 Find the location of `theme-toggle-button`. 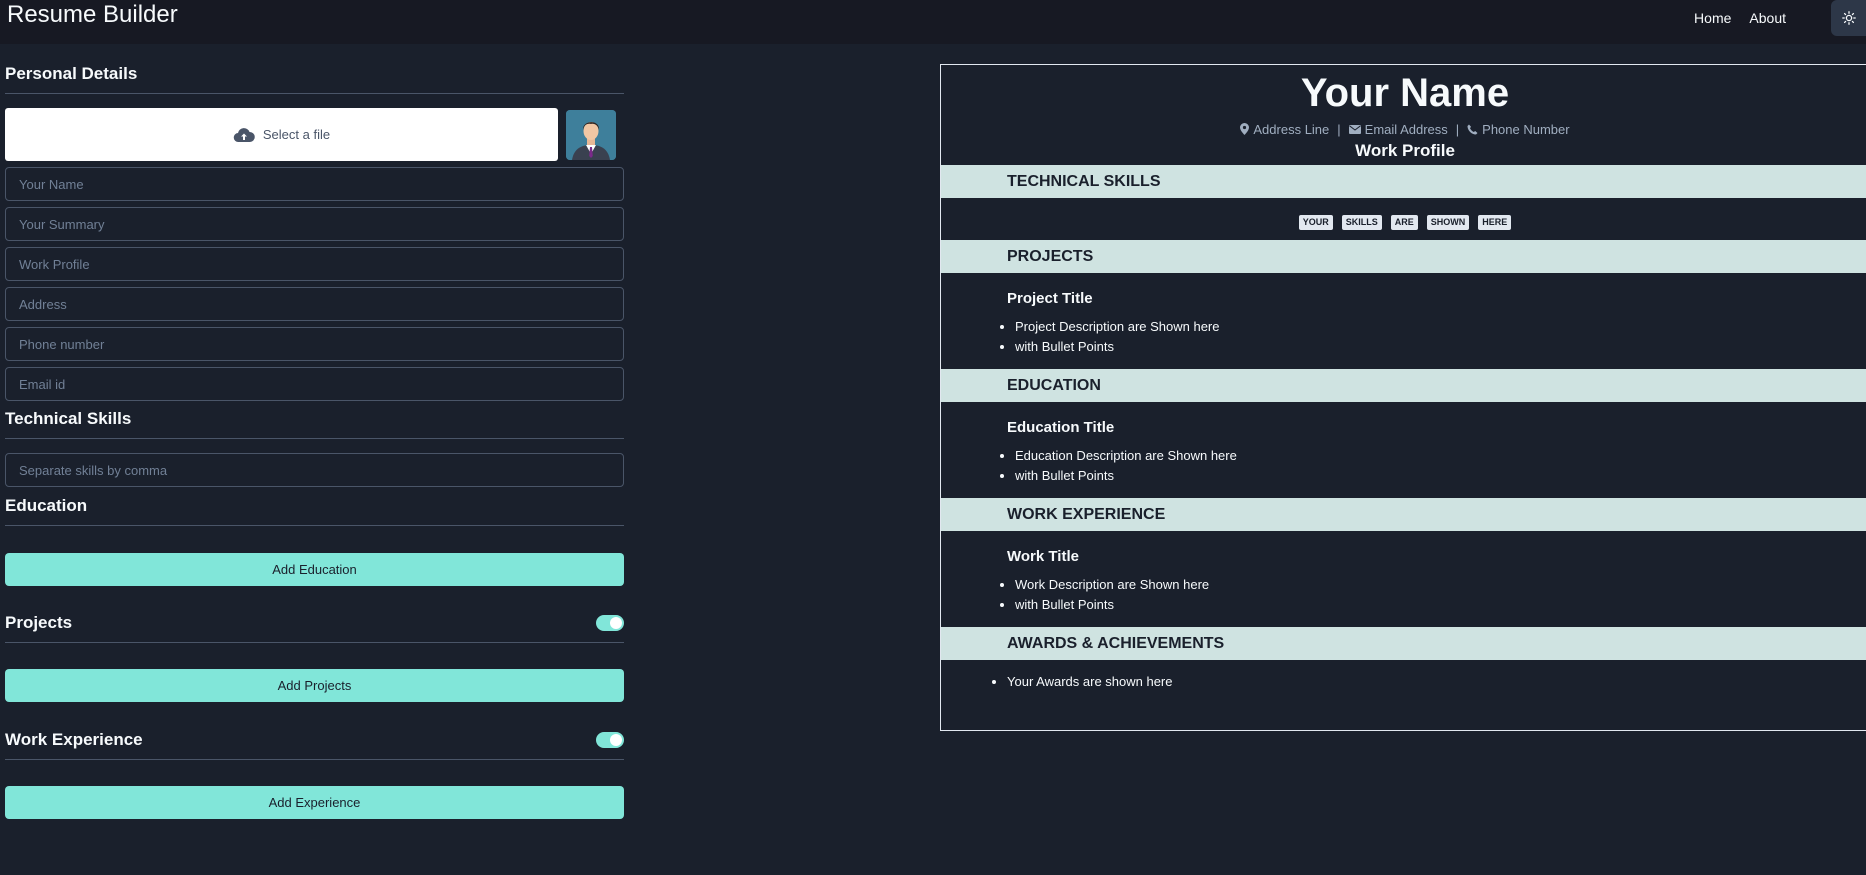

theme-toggle-button is located at coordinates (1848, 18).